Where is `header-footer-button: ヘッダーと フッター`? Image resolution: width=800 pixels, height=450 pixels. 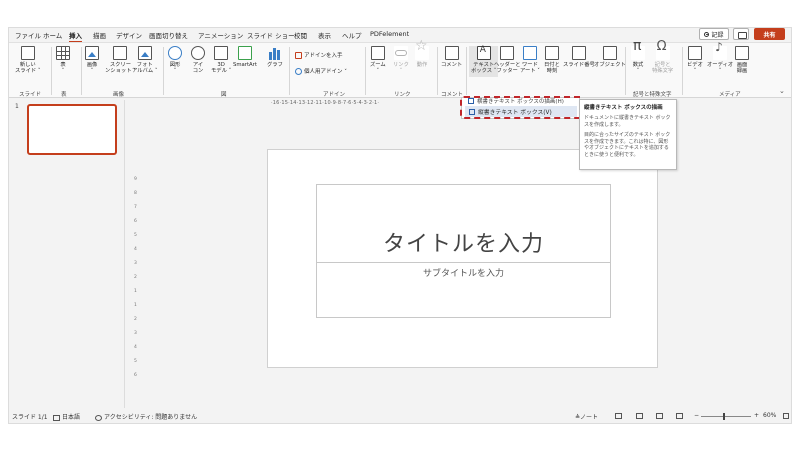 header-footer-button: ヘッダーと フッター is located at coordinates (507, 60).